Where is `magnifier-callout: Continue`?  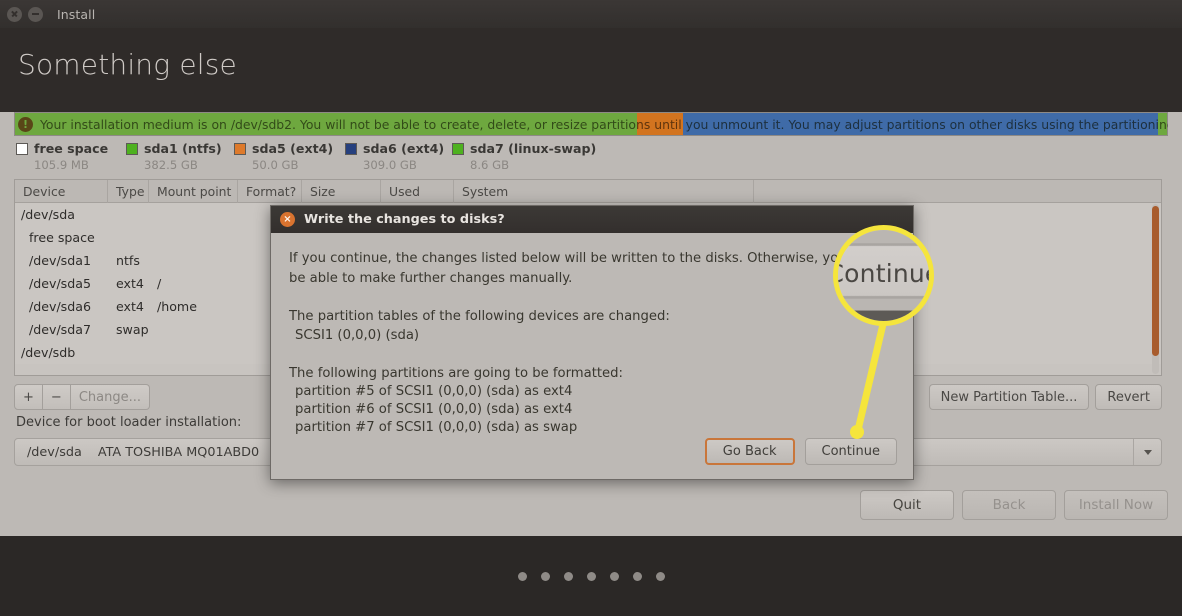
magnifier-callout: Continue is located at coordinates (883, 275).